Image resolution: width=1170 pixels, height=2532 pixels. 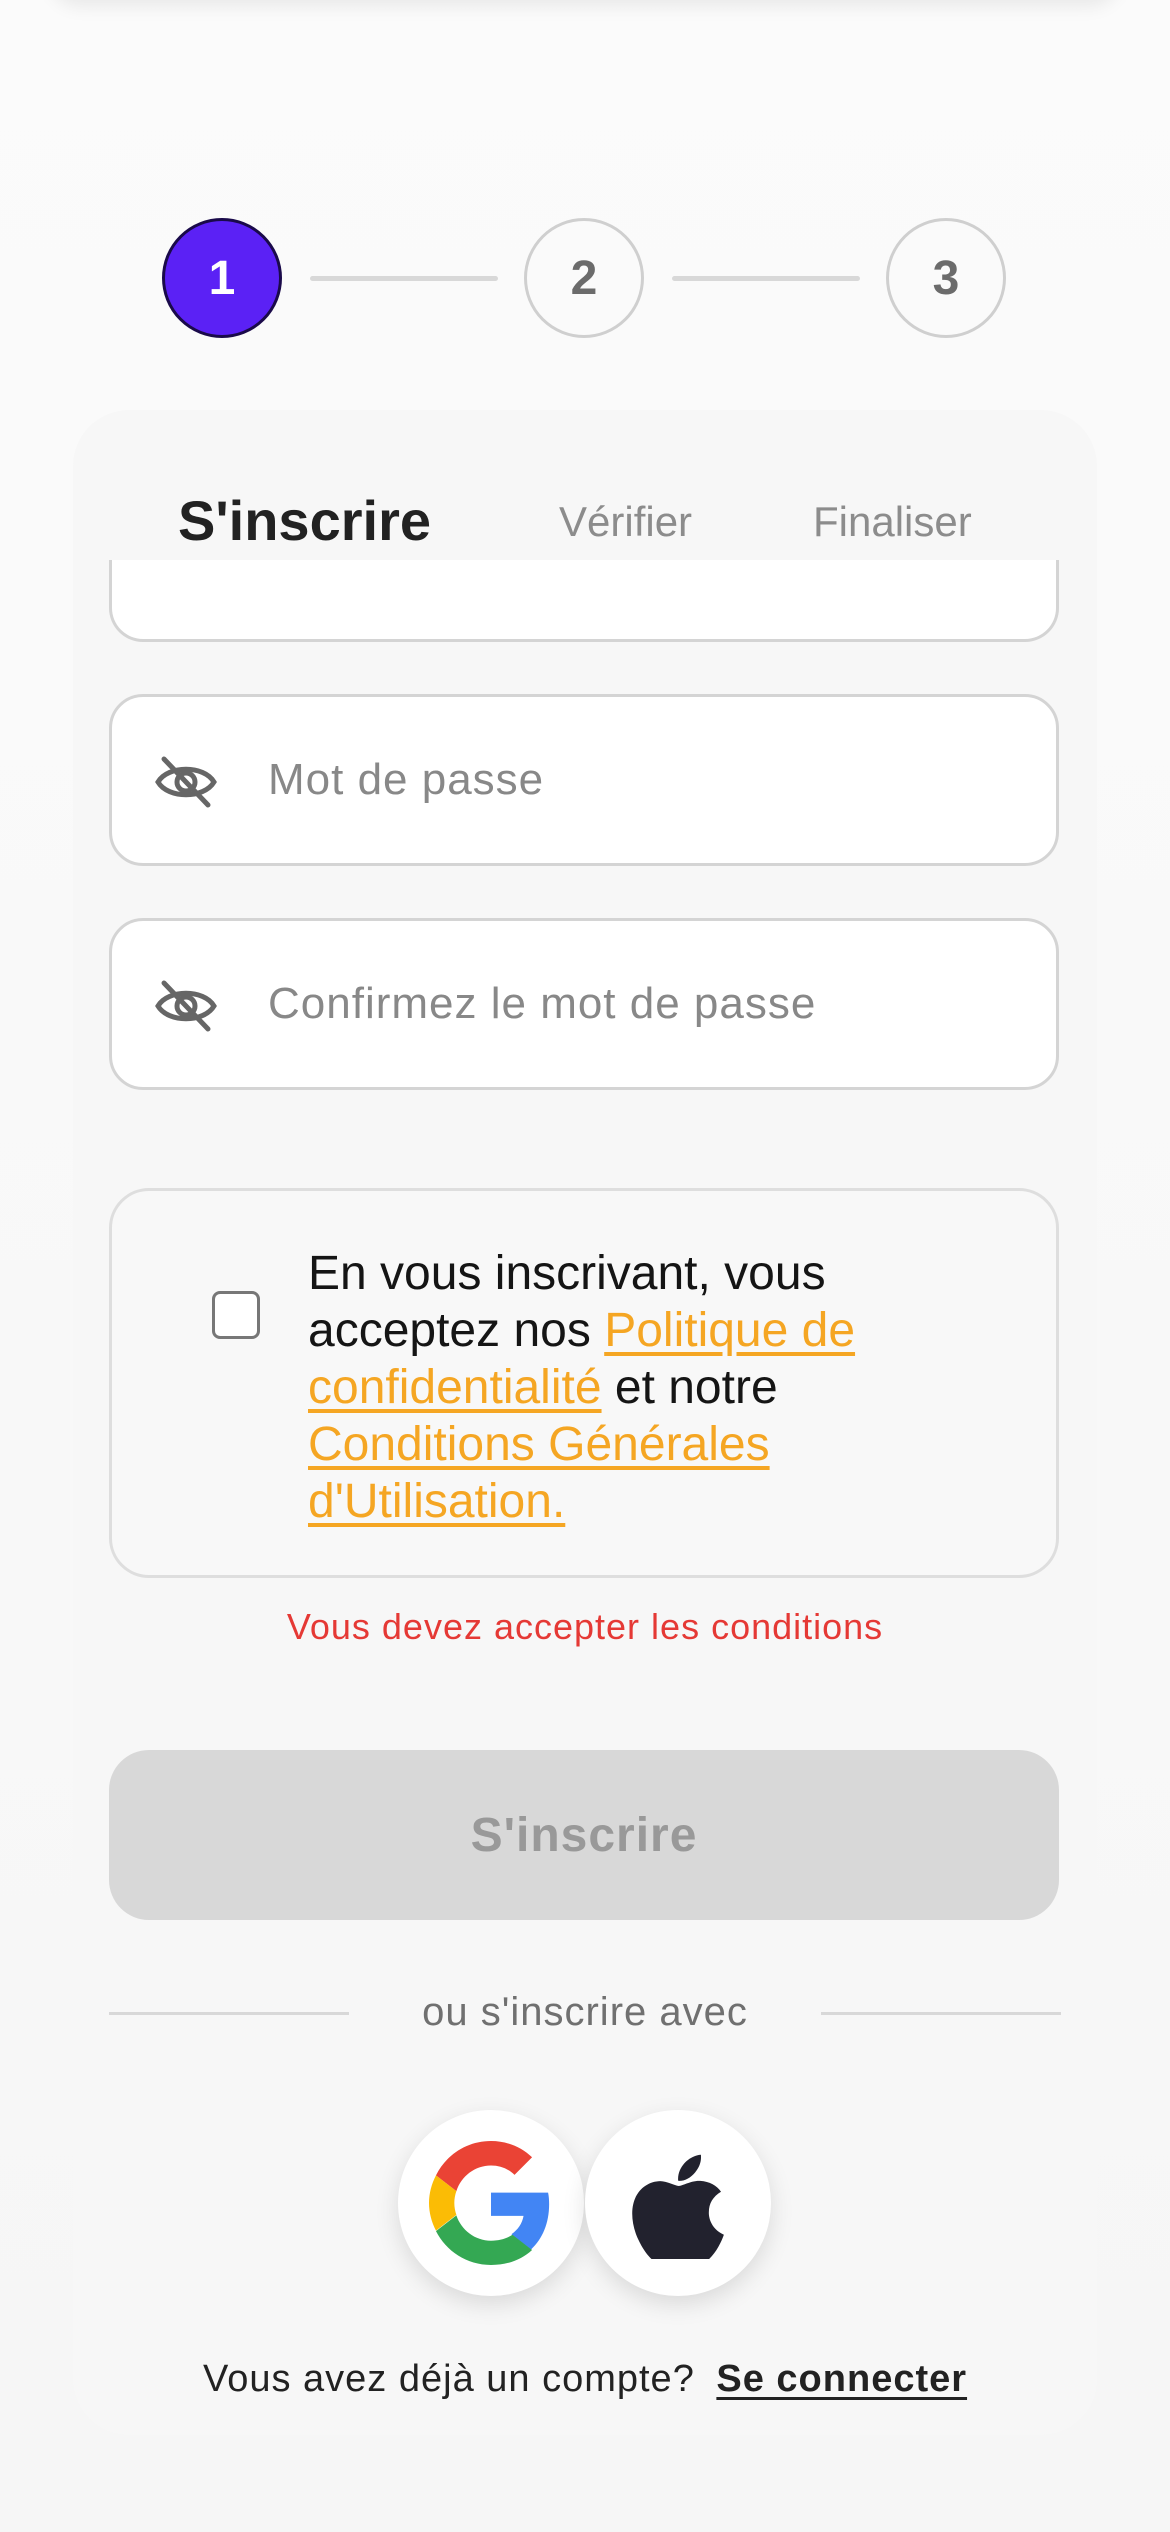 I want to click on step-3-label: 3, so click(x=946, y=278).